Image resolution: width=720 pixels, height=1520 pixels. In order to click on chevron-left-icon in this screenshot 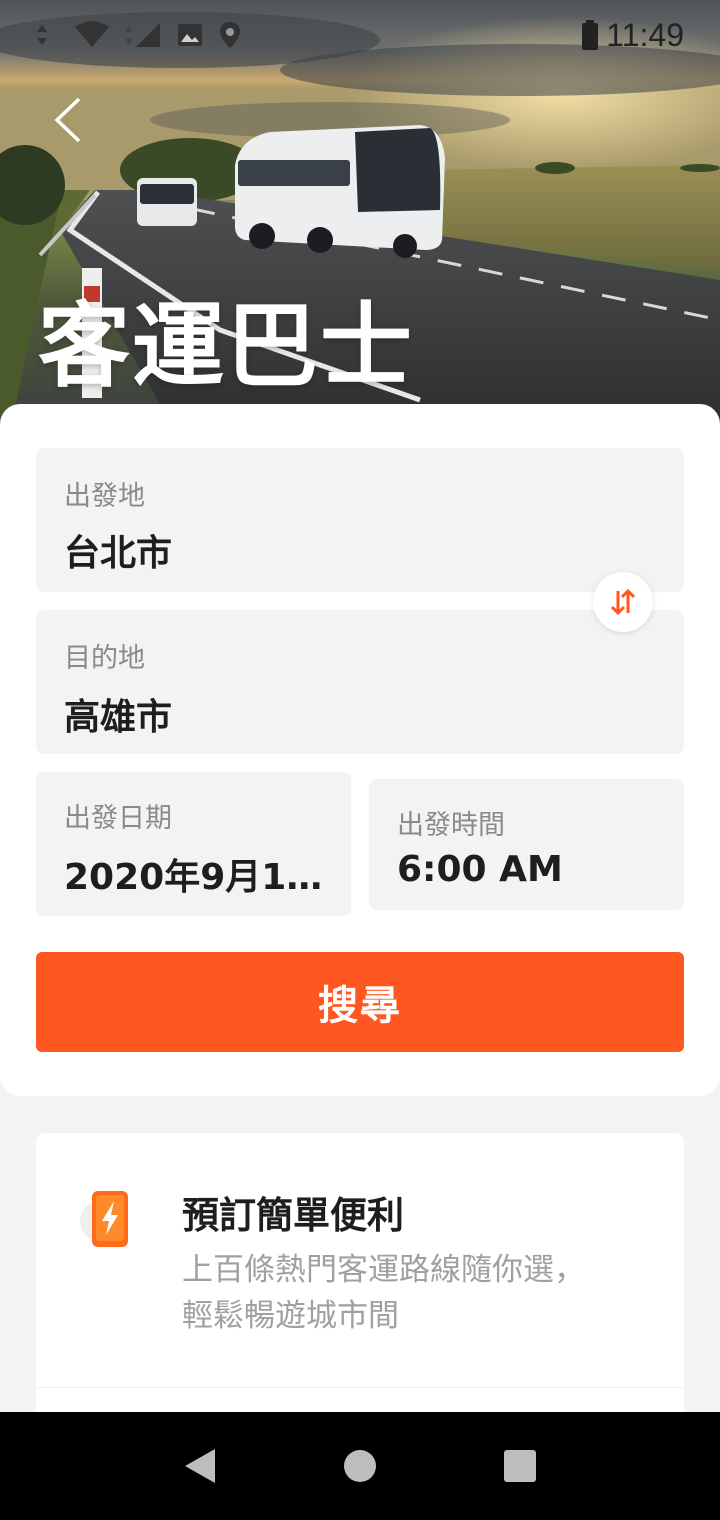, I will do `click(67, 120)`.